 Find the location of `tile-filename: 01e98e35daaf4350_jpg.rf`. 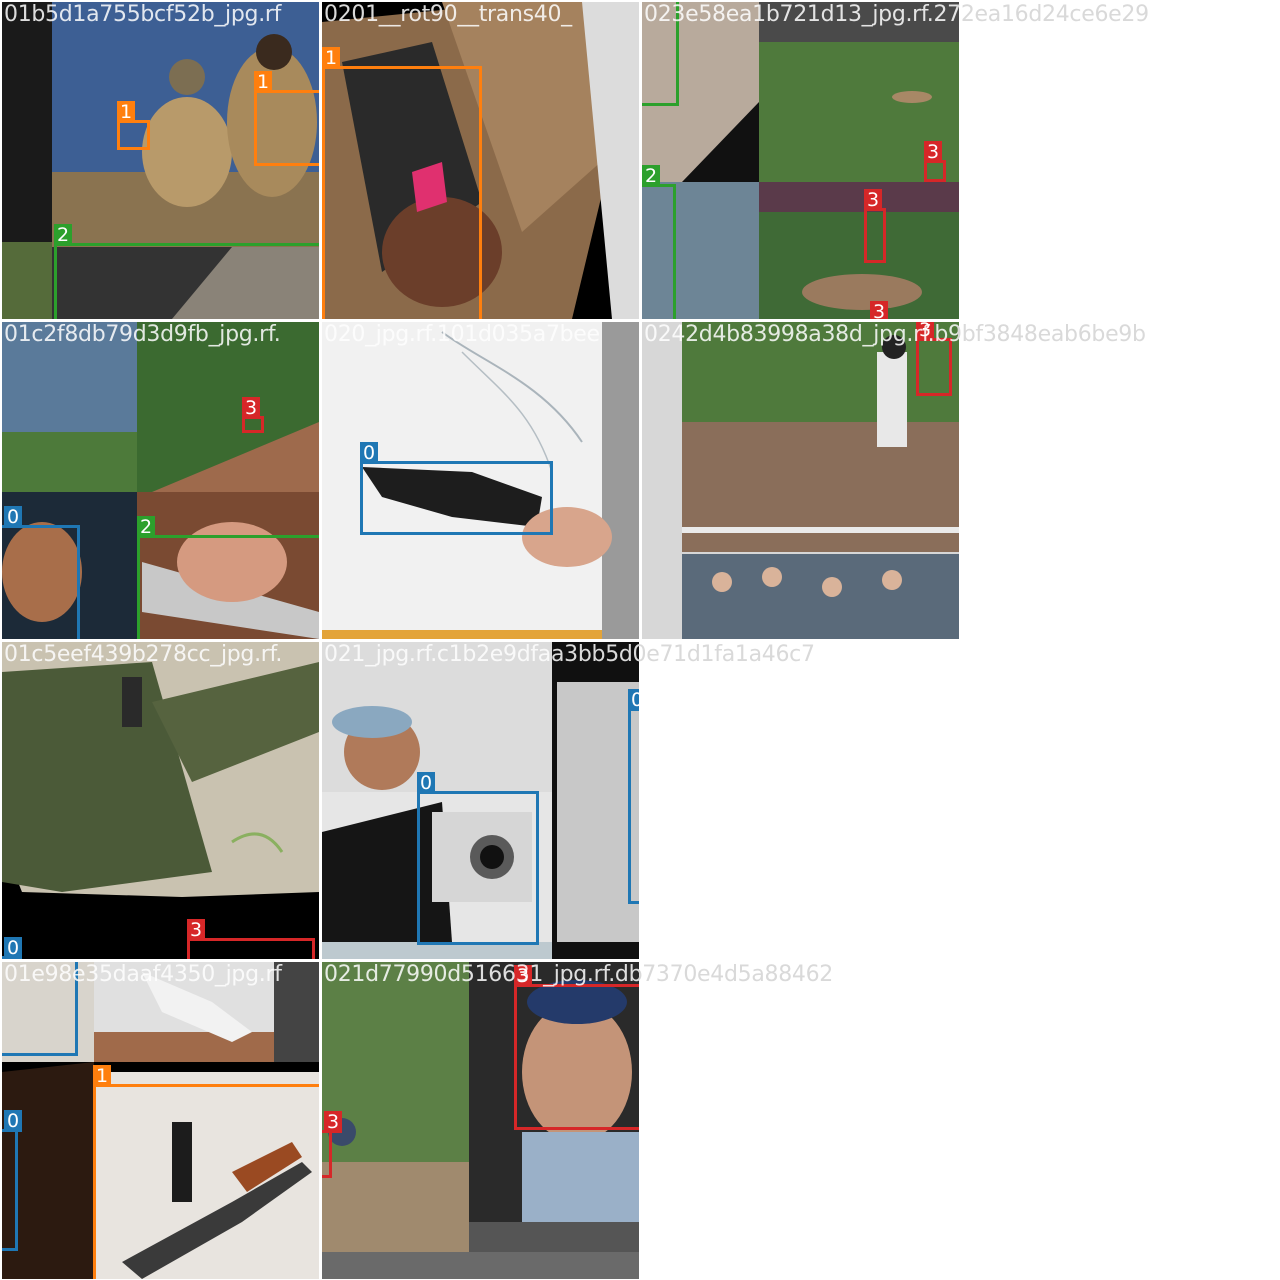

tile-filename: 01e98e35daaf4350_jpg.rf is located at coordinates (143, 974).